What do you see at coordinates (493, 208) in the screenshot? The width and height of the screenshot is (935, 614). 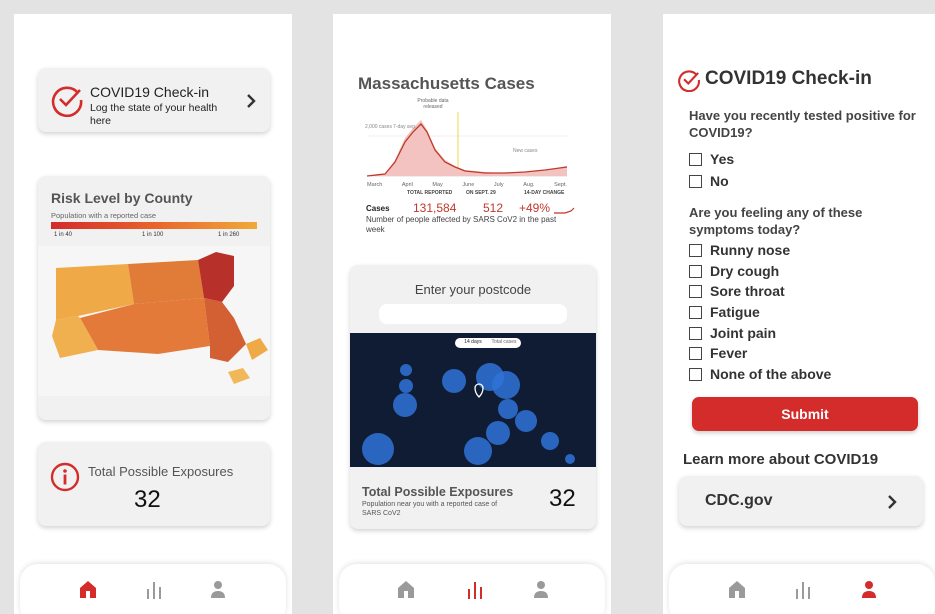 I see `table-cell-day: 512` at bounding box center [493, 208].